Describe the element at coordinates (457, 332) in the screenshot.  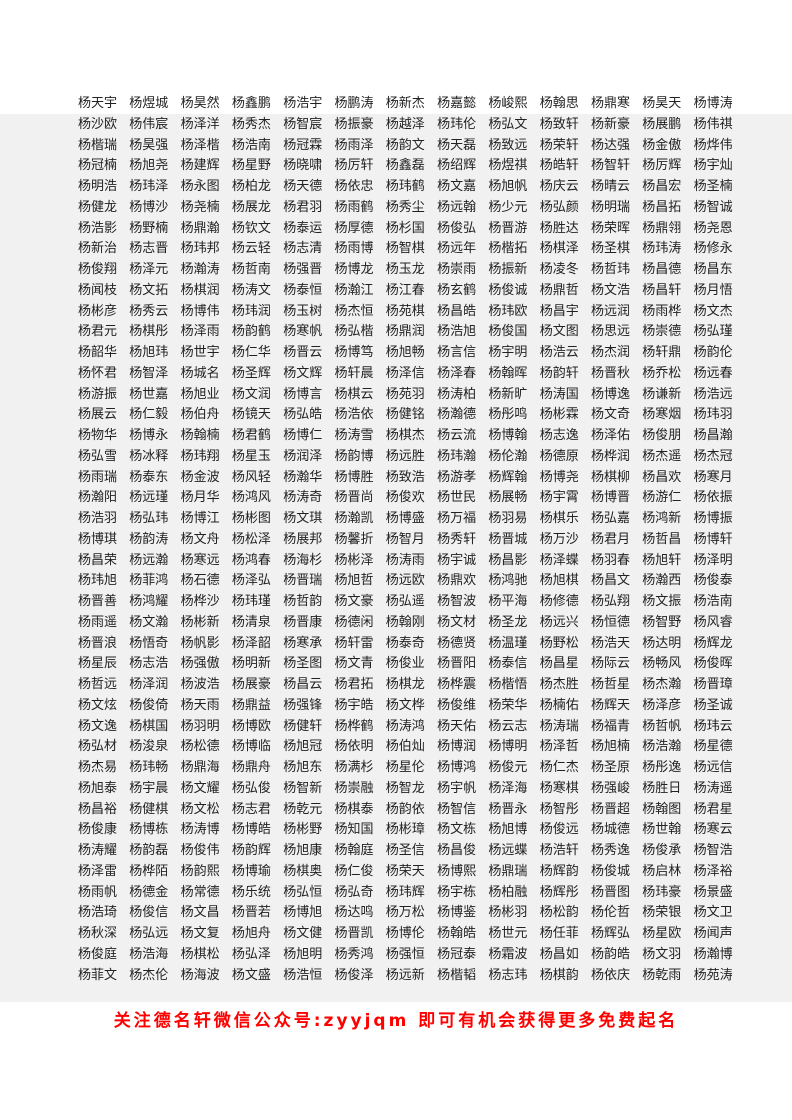
I see `name-cell: 杨浩旭` at that location.